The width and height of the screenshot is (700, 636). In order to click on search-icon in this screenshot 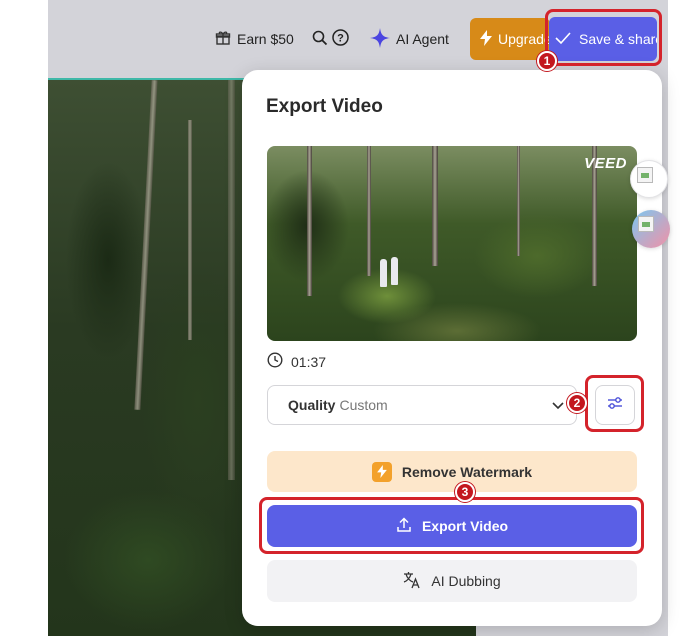, I will do `click(320, 39)`.